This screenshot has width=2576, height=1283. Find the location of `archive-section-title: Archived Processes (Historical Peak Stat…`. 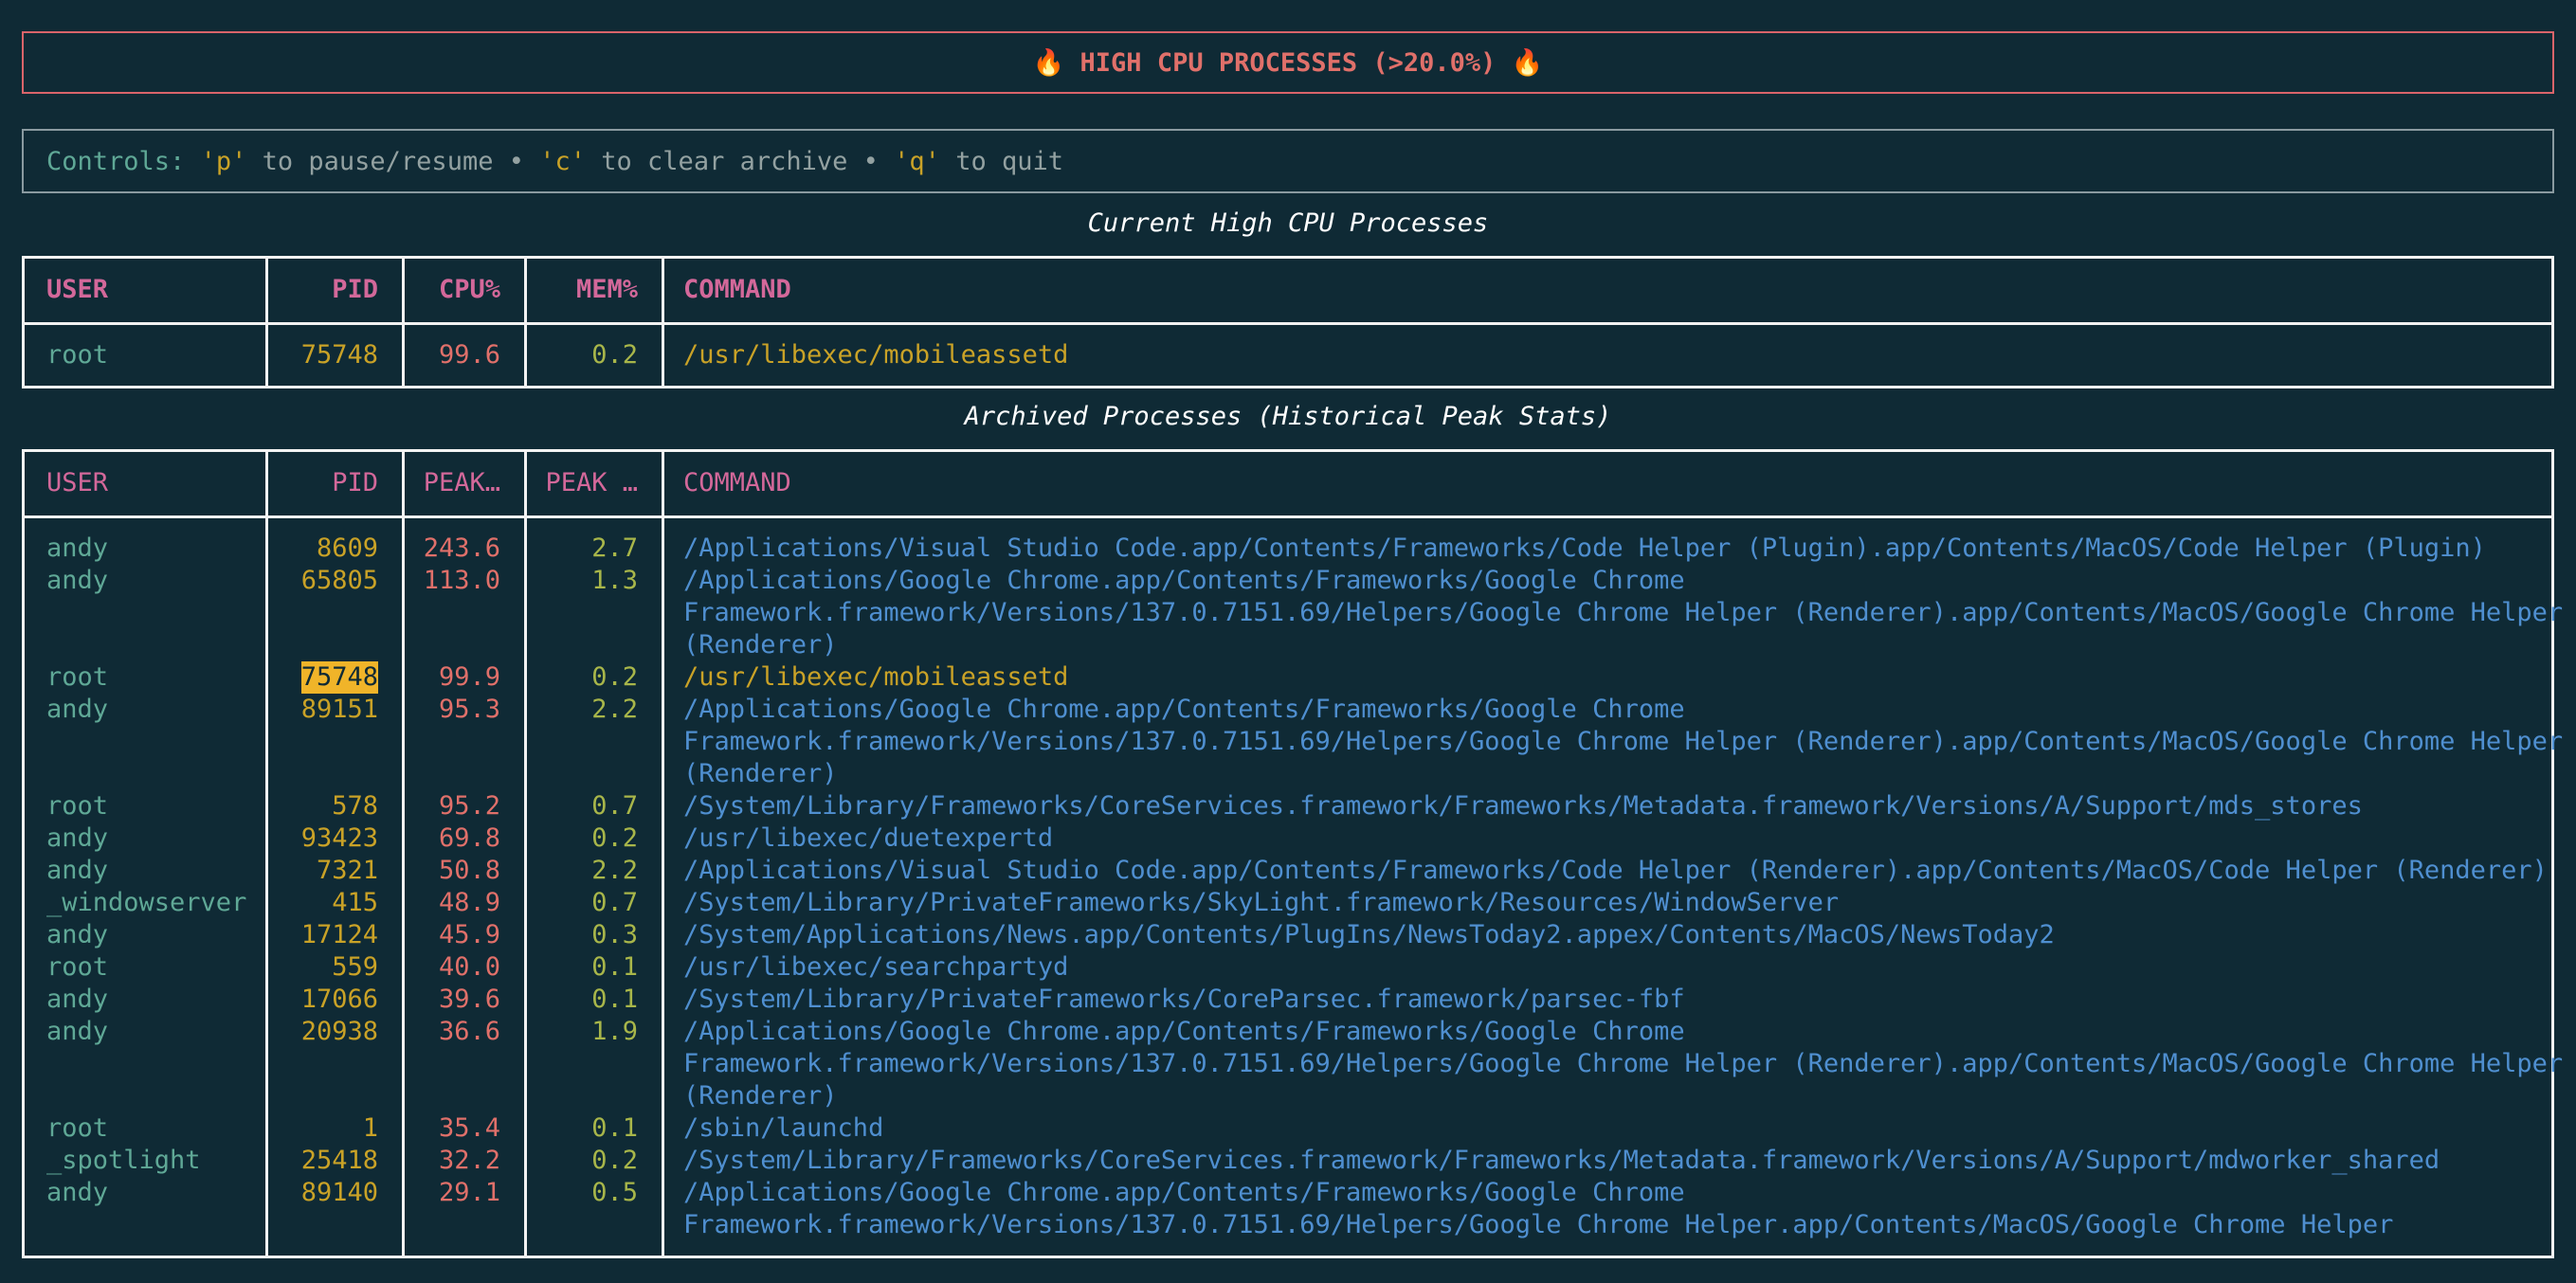

archive-section-title: Archived Processes (Historical Peak Stat… is located at coordinates (1288, 416).